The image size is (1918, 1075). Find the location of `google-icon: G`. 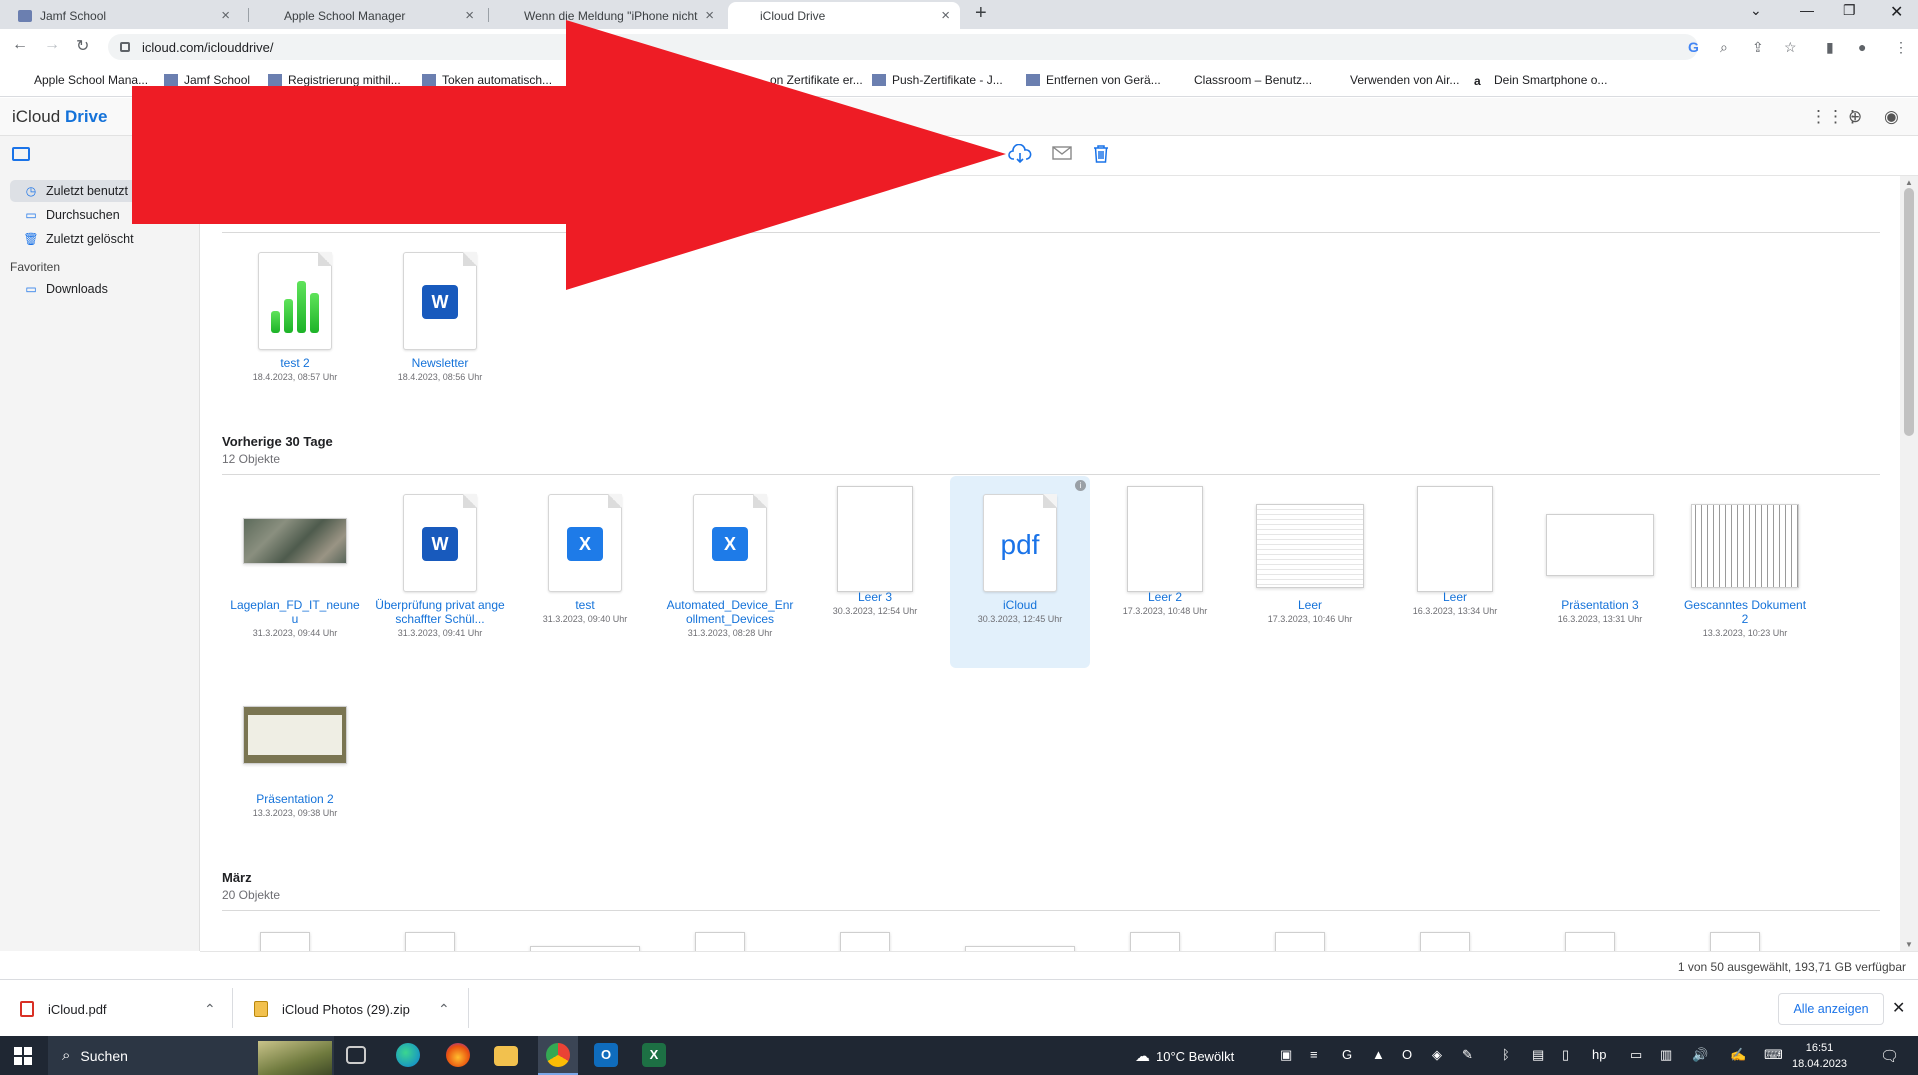

google-icon: G is located at coordinates (1693, 47).